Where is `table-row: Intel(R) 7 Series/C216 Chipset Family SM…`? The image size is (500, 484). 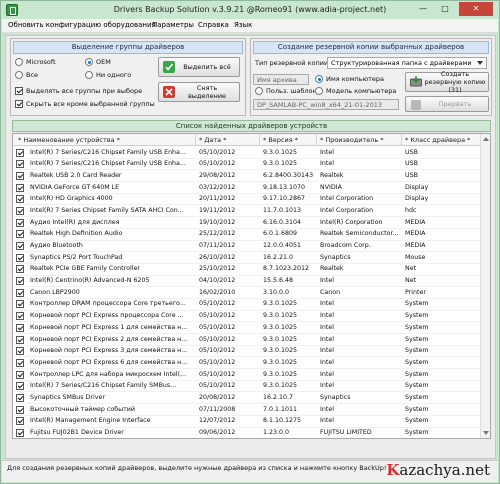 table-row: Intel(R) 7 Series/C216 Chipset Family SM… is located at coordinates (251, 387).